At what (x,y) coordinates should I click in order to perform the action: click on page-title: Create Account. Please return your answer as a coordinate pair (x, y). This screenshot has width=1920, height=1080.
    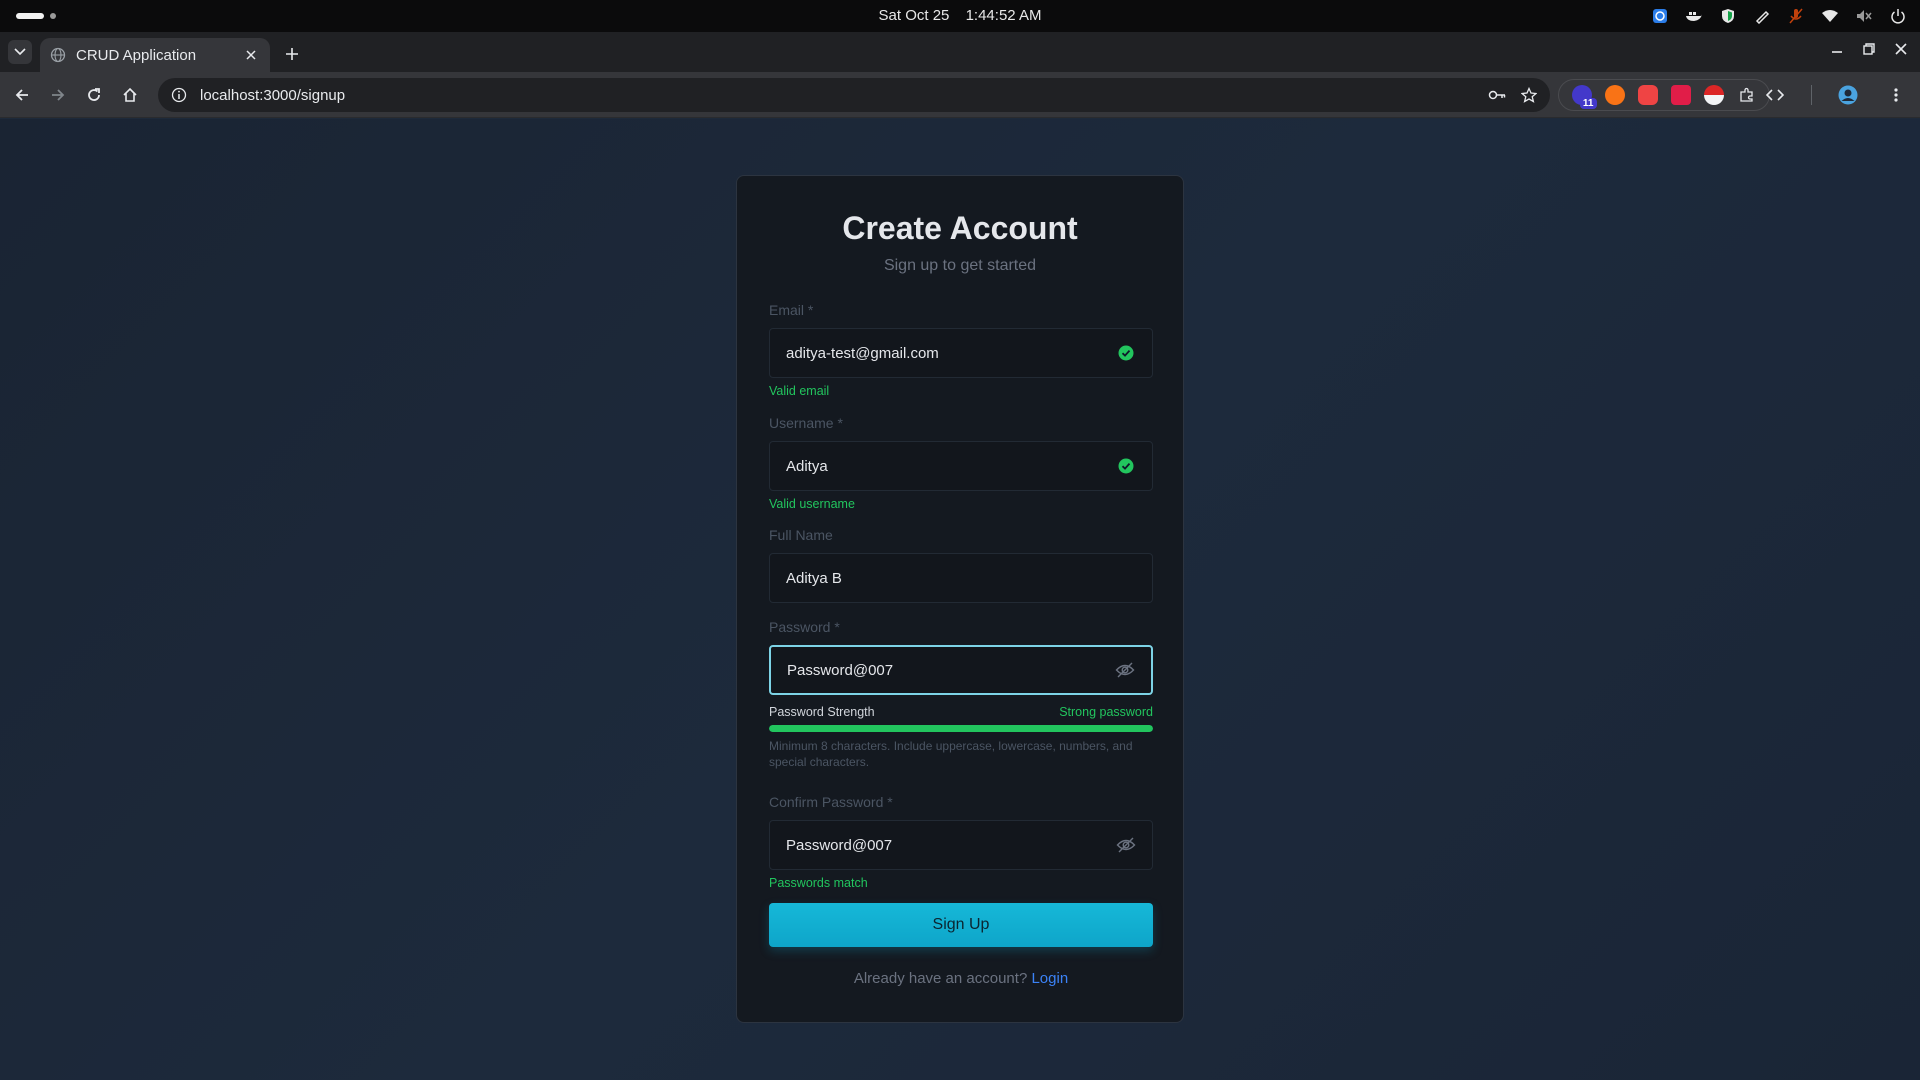
    Looking at the image, I should click on (960, 228).